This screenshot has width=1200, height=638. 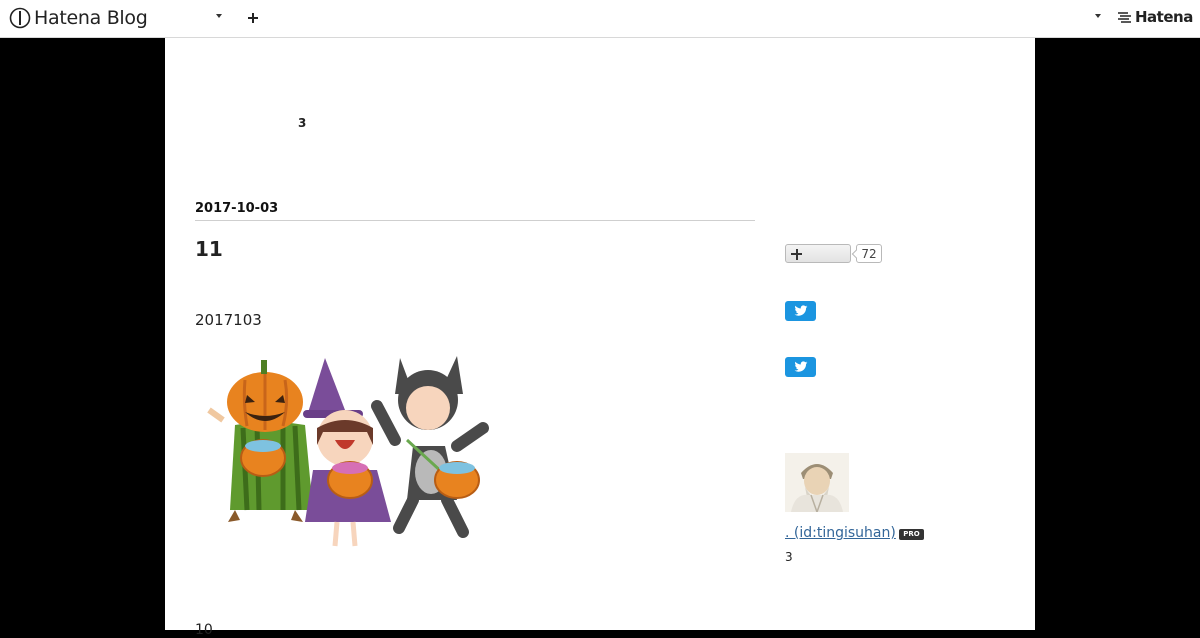 I want to click on tweet-button-secondary, so click(x=800, y=367).